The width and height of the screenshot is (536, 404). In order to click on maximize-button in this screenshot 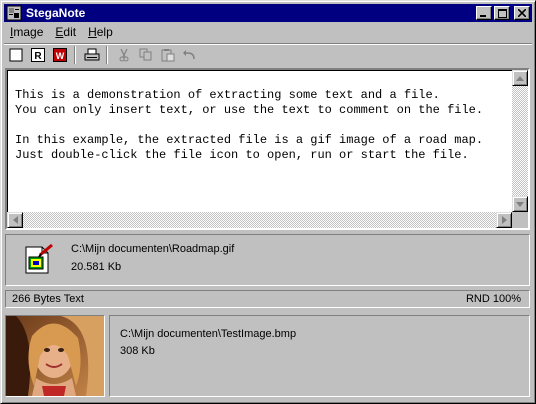, I will do `click(502, 13)`.